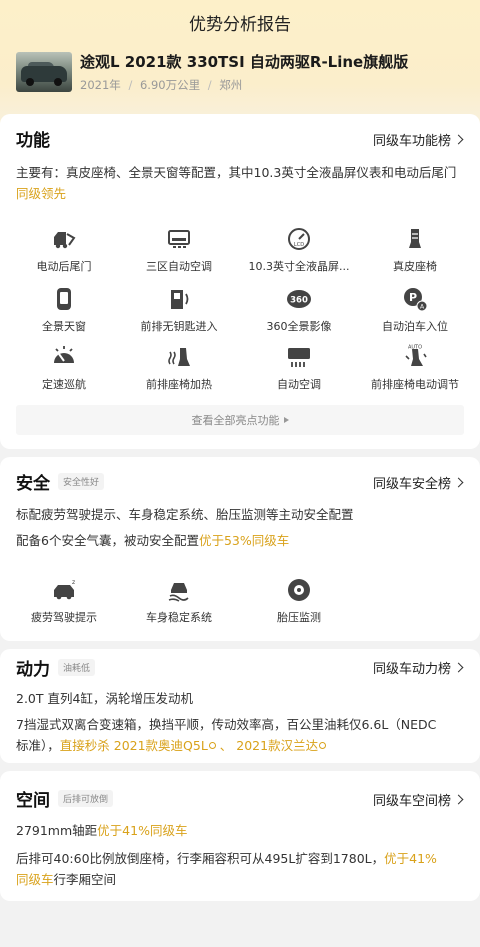 The image size is (480, 947). Describe the element at coordinates (180, 299) in the screenshot. I see `keyless-entry-icon` at that location.